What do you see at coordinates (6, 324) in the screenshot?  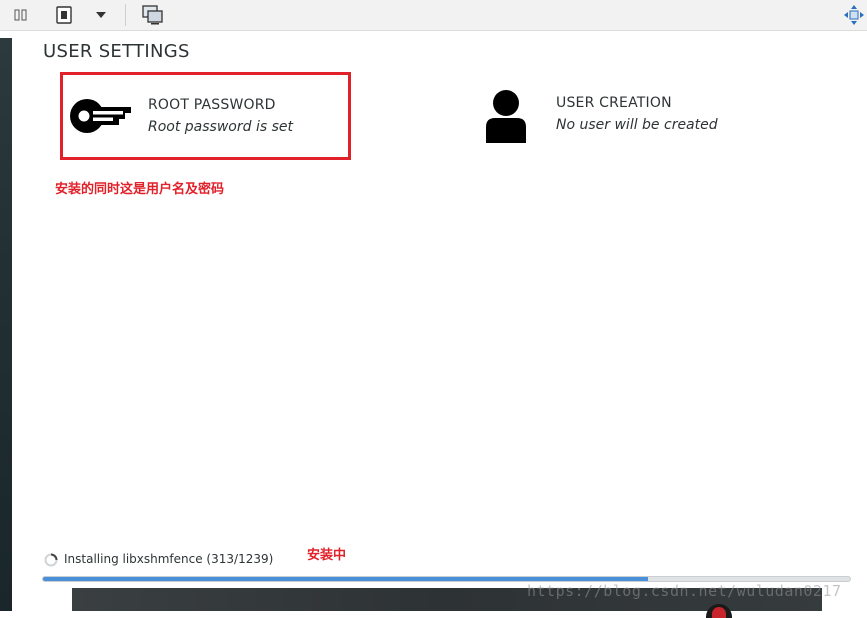 I see `installer-background-strip` at bounding box center [6, 324].